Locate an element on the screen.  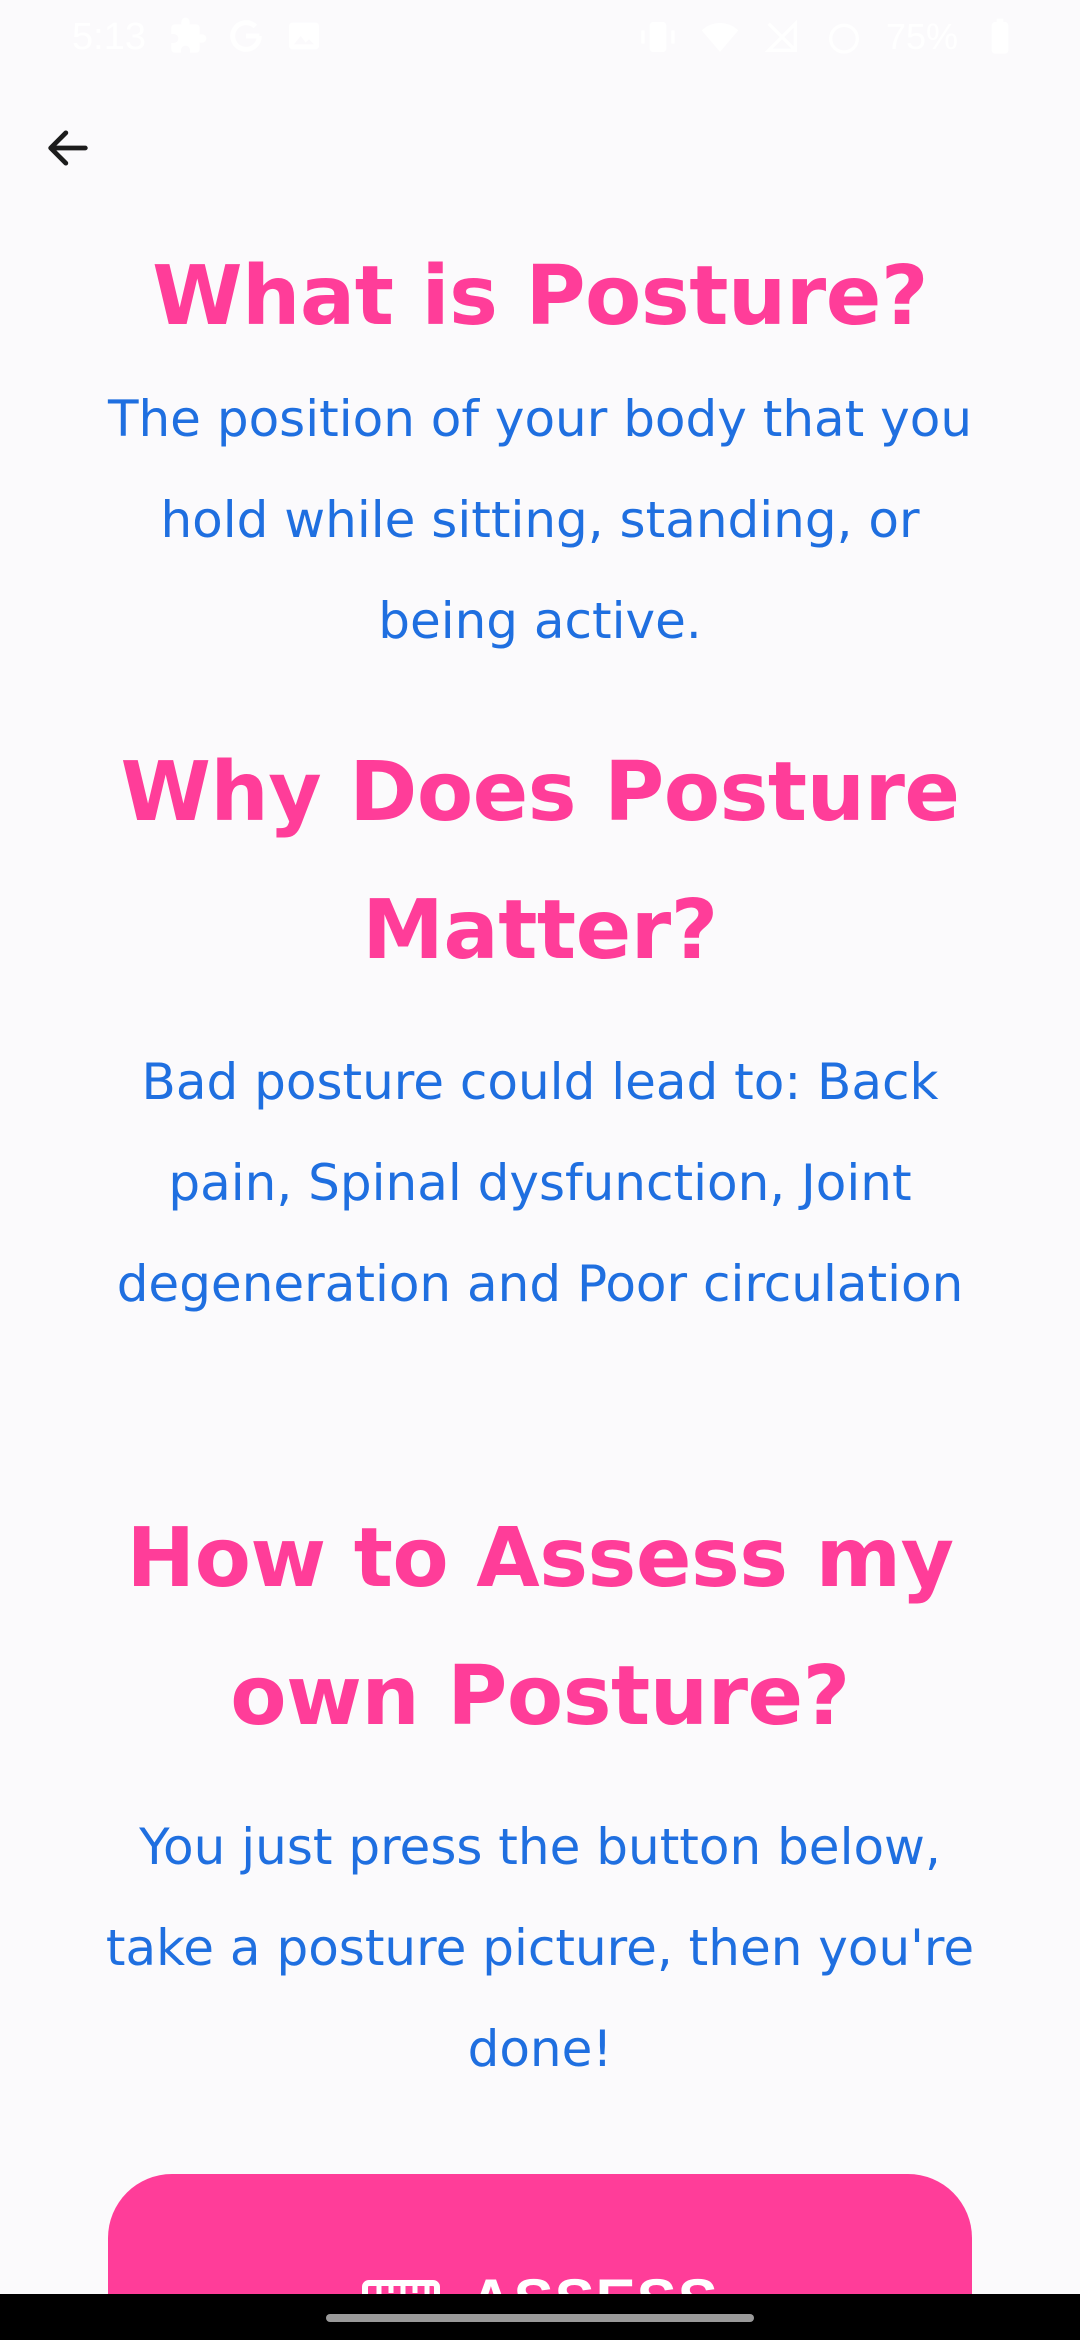
vibrate-icon is located at coordinates (658, 37).